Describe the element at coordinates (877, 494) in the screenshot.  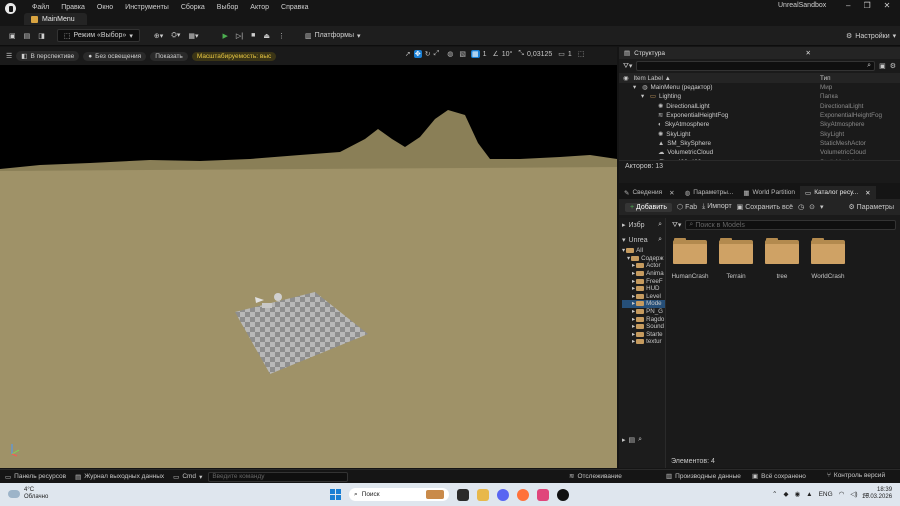
I see `clock: 18:39 16.03.2026` at that location.